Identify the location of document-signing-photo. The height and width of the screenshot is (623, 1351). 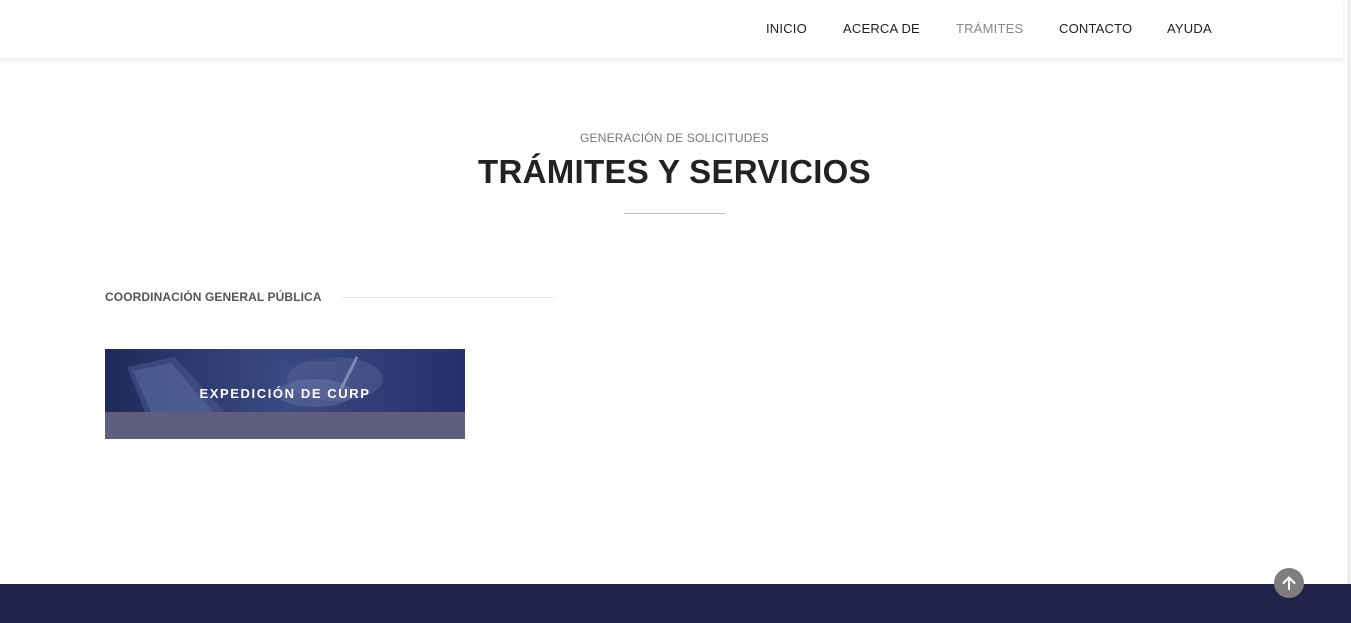
(285, 380).